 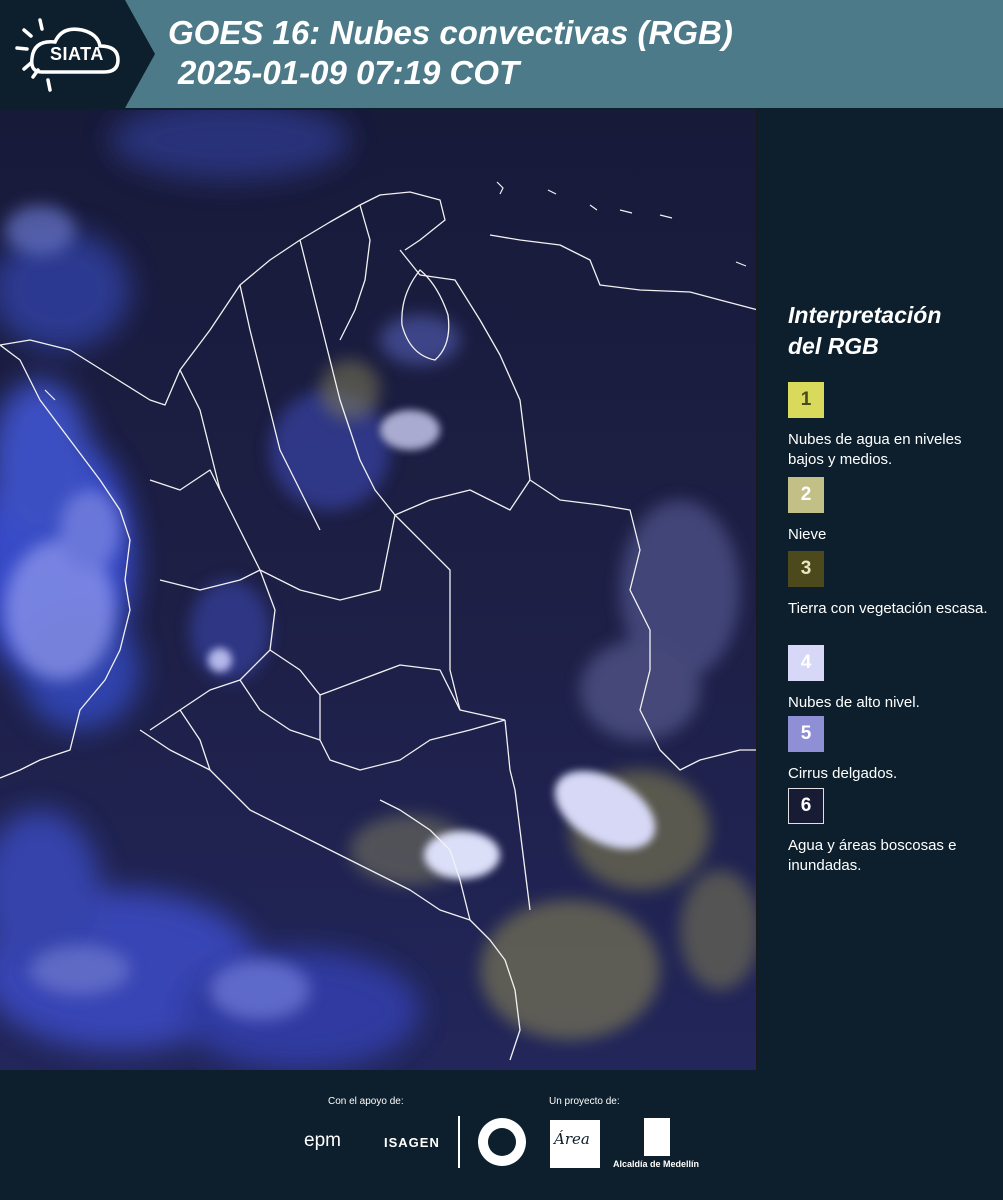 What do you see at coordinates (854, 702) in the screenshot?
I see `legend-label-4: Nubes de alto nivel.` at bounding box center [854, 702].